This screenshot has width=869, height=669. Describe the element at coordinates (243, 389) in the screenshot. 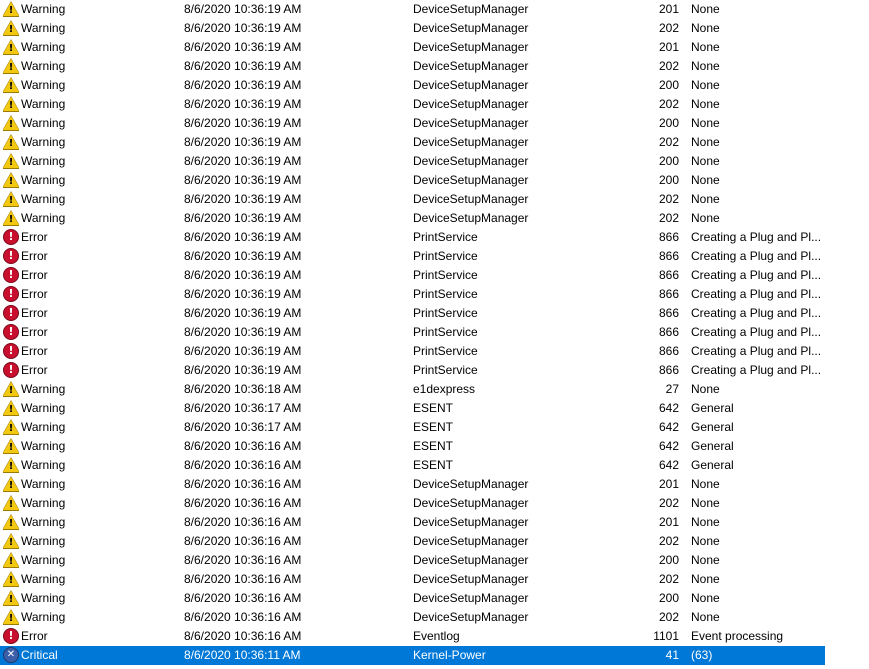

I see `event-date-time: 8/6/2020 10:36:18 AM` at that location.